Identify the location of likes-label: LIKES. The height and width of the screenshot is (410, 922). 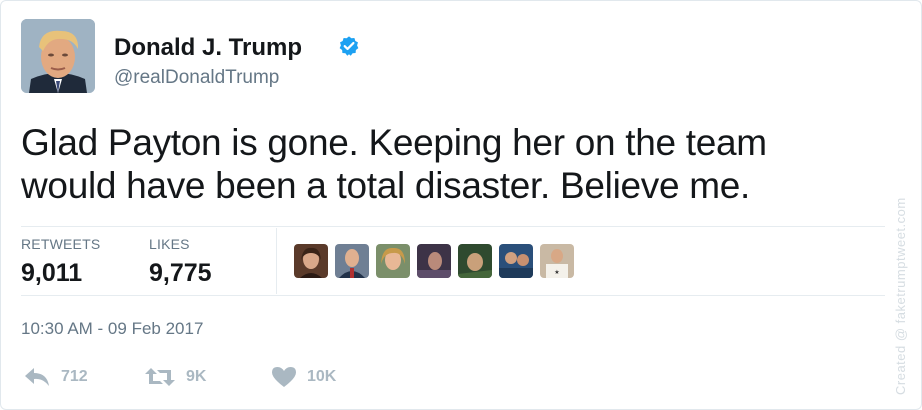
(169, 244).